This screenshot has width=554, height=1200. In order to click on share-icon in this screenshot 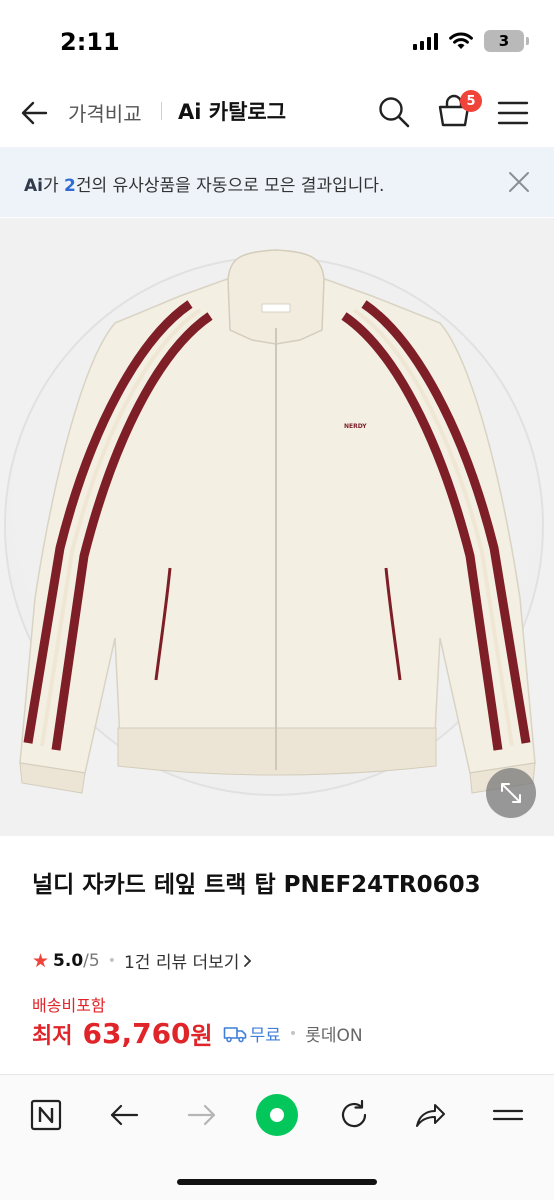, I will do `click(430, 1115)`.